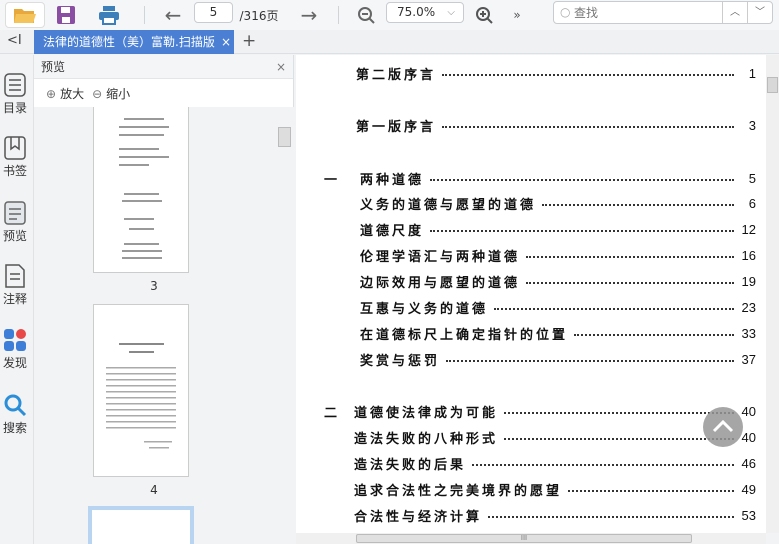 The height and width of the screenshot is (544, 779). I want to click on toc-entry: 互惠与义务的道德 23, so click(526, 307).